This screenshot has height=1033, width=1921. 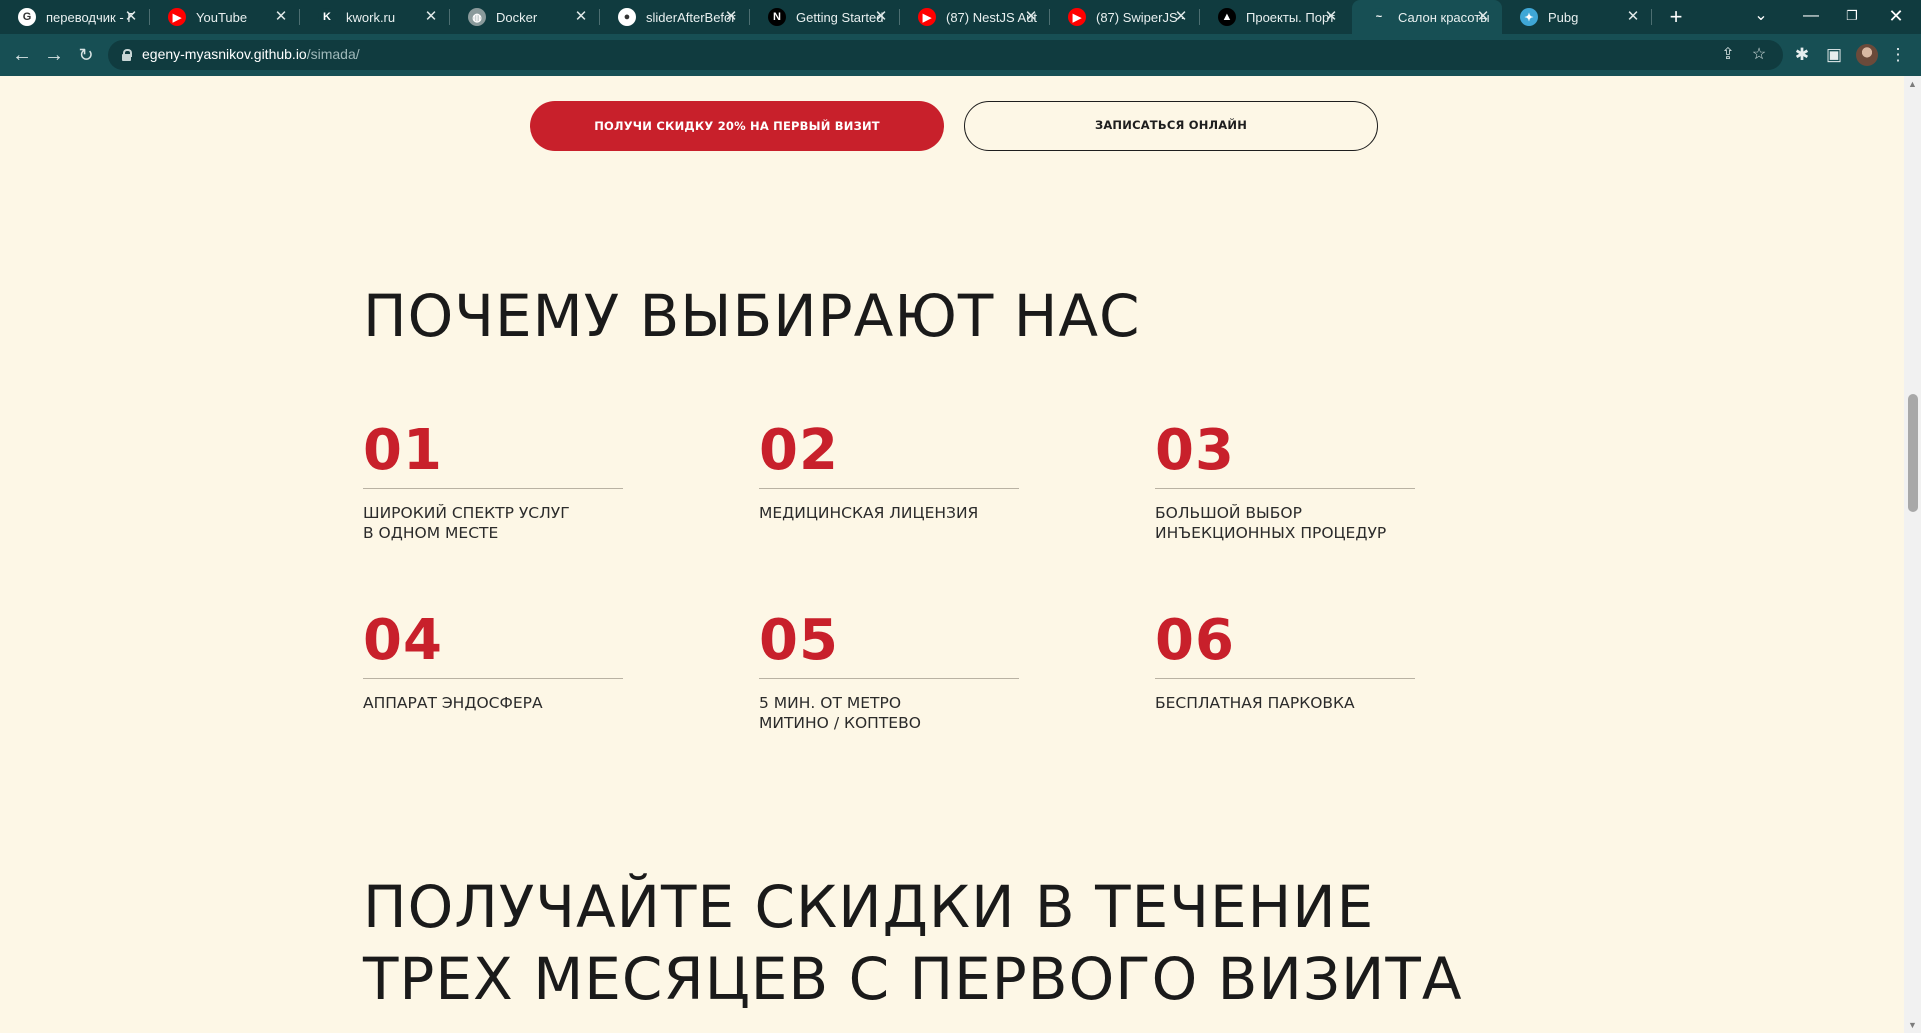 What do you see at coordinates (1912, 554) in the screenshot?
I see `page-scrollbar: ▲ ▼` at bounding box center [1912, 554].